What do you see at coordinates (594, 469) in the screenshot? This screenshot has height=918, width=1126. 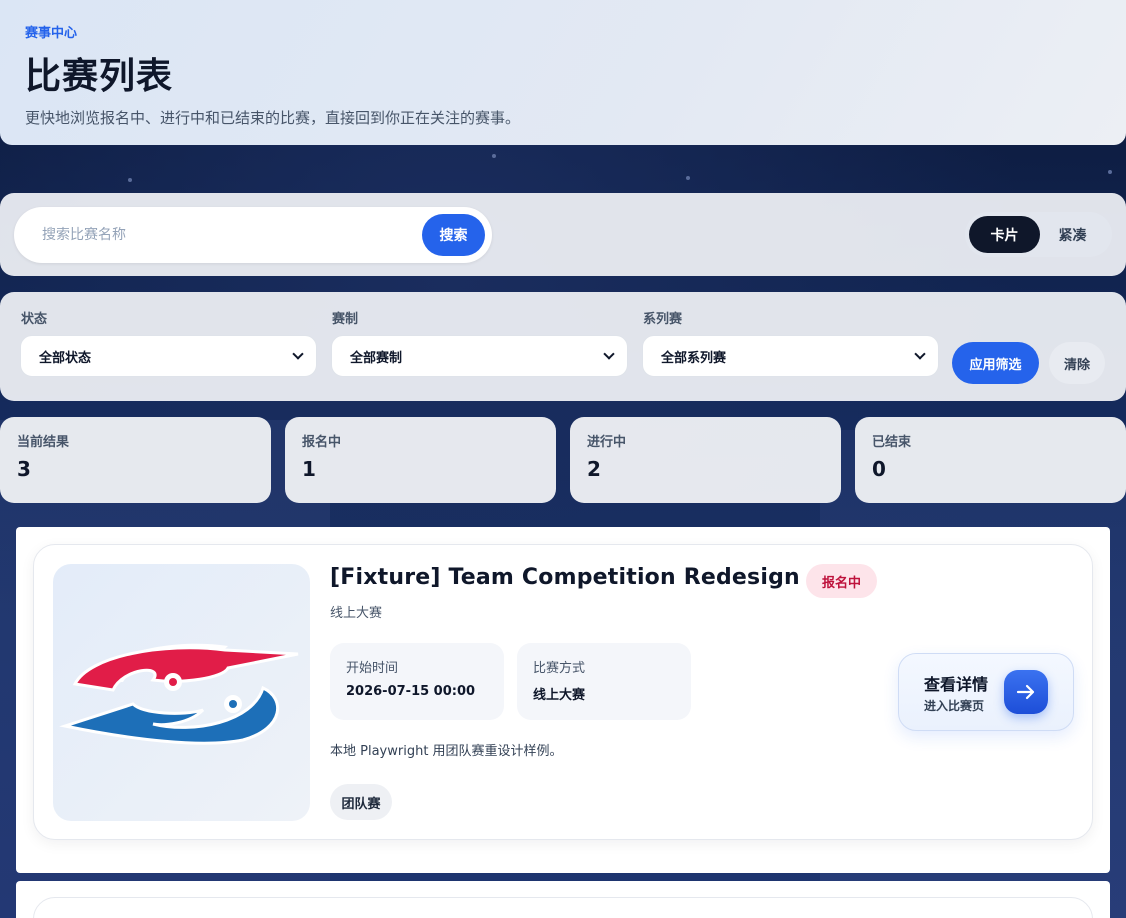 I see `stat-value: 2` at bounding box center [594, 469].